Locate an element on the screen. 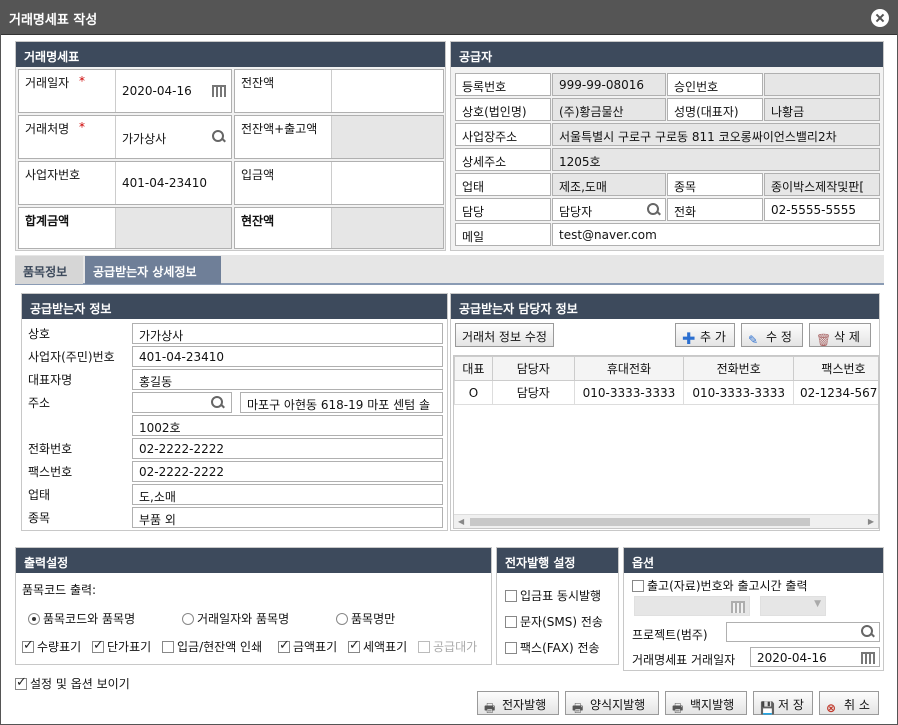 This screenshot has height=725, width=898. chk-deposit: 입금/현잔액 인쇄 is located at coordinates (212, 646).